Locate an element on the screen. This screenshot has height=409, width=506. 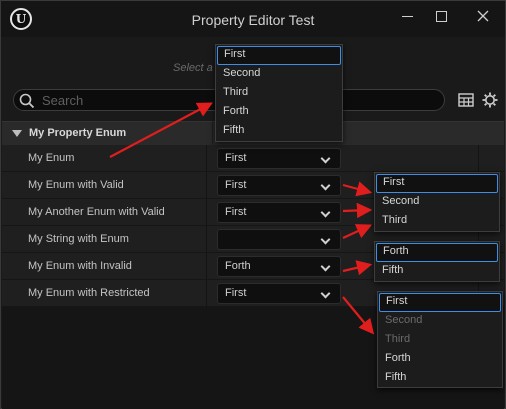
property-row-my-enum: My Enum First is located at coordinates (253, 158).